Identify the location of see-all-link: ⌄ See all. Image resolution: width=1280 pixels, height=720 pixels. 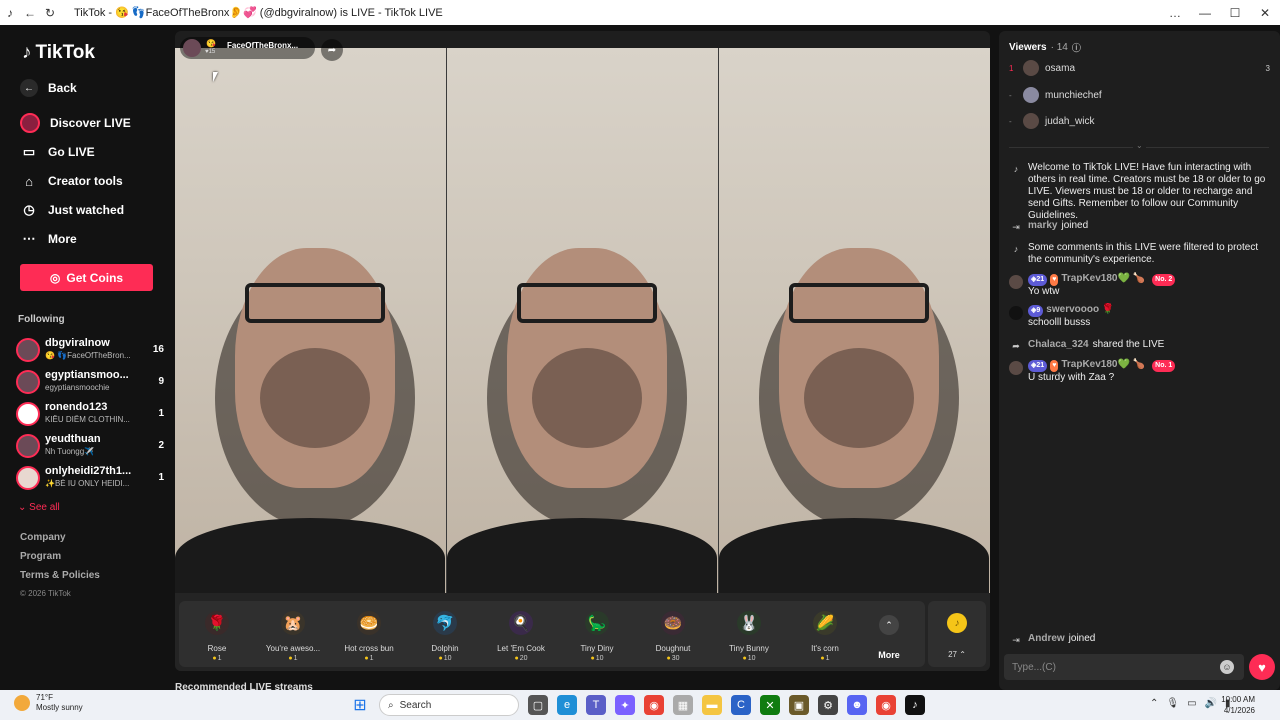
(39, 507).